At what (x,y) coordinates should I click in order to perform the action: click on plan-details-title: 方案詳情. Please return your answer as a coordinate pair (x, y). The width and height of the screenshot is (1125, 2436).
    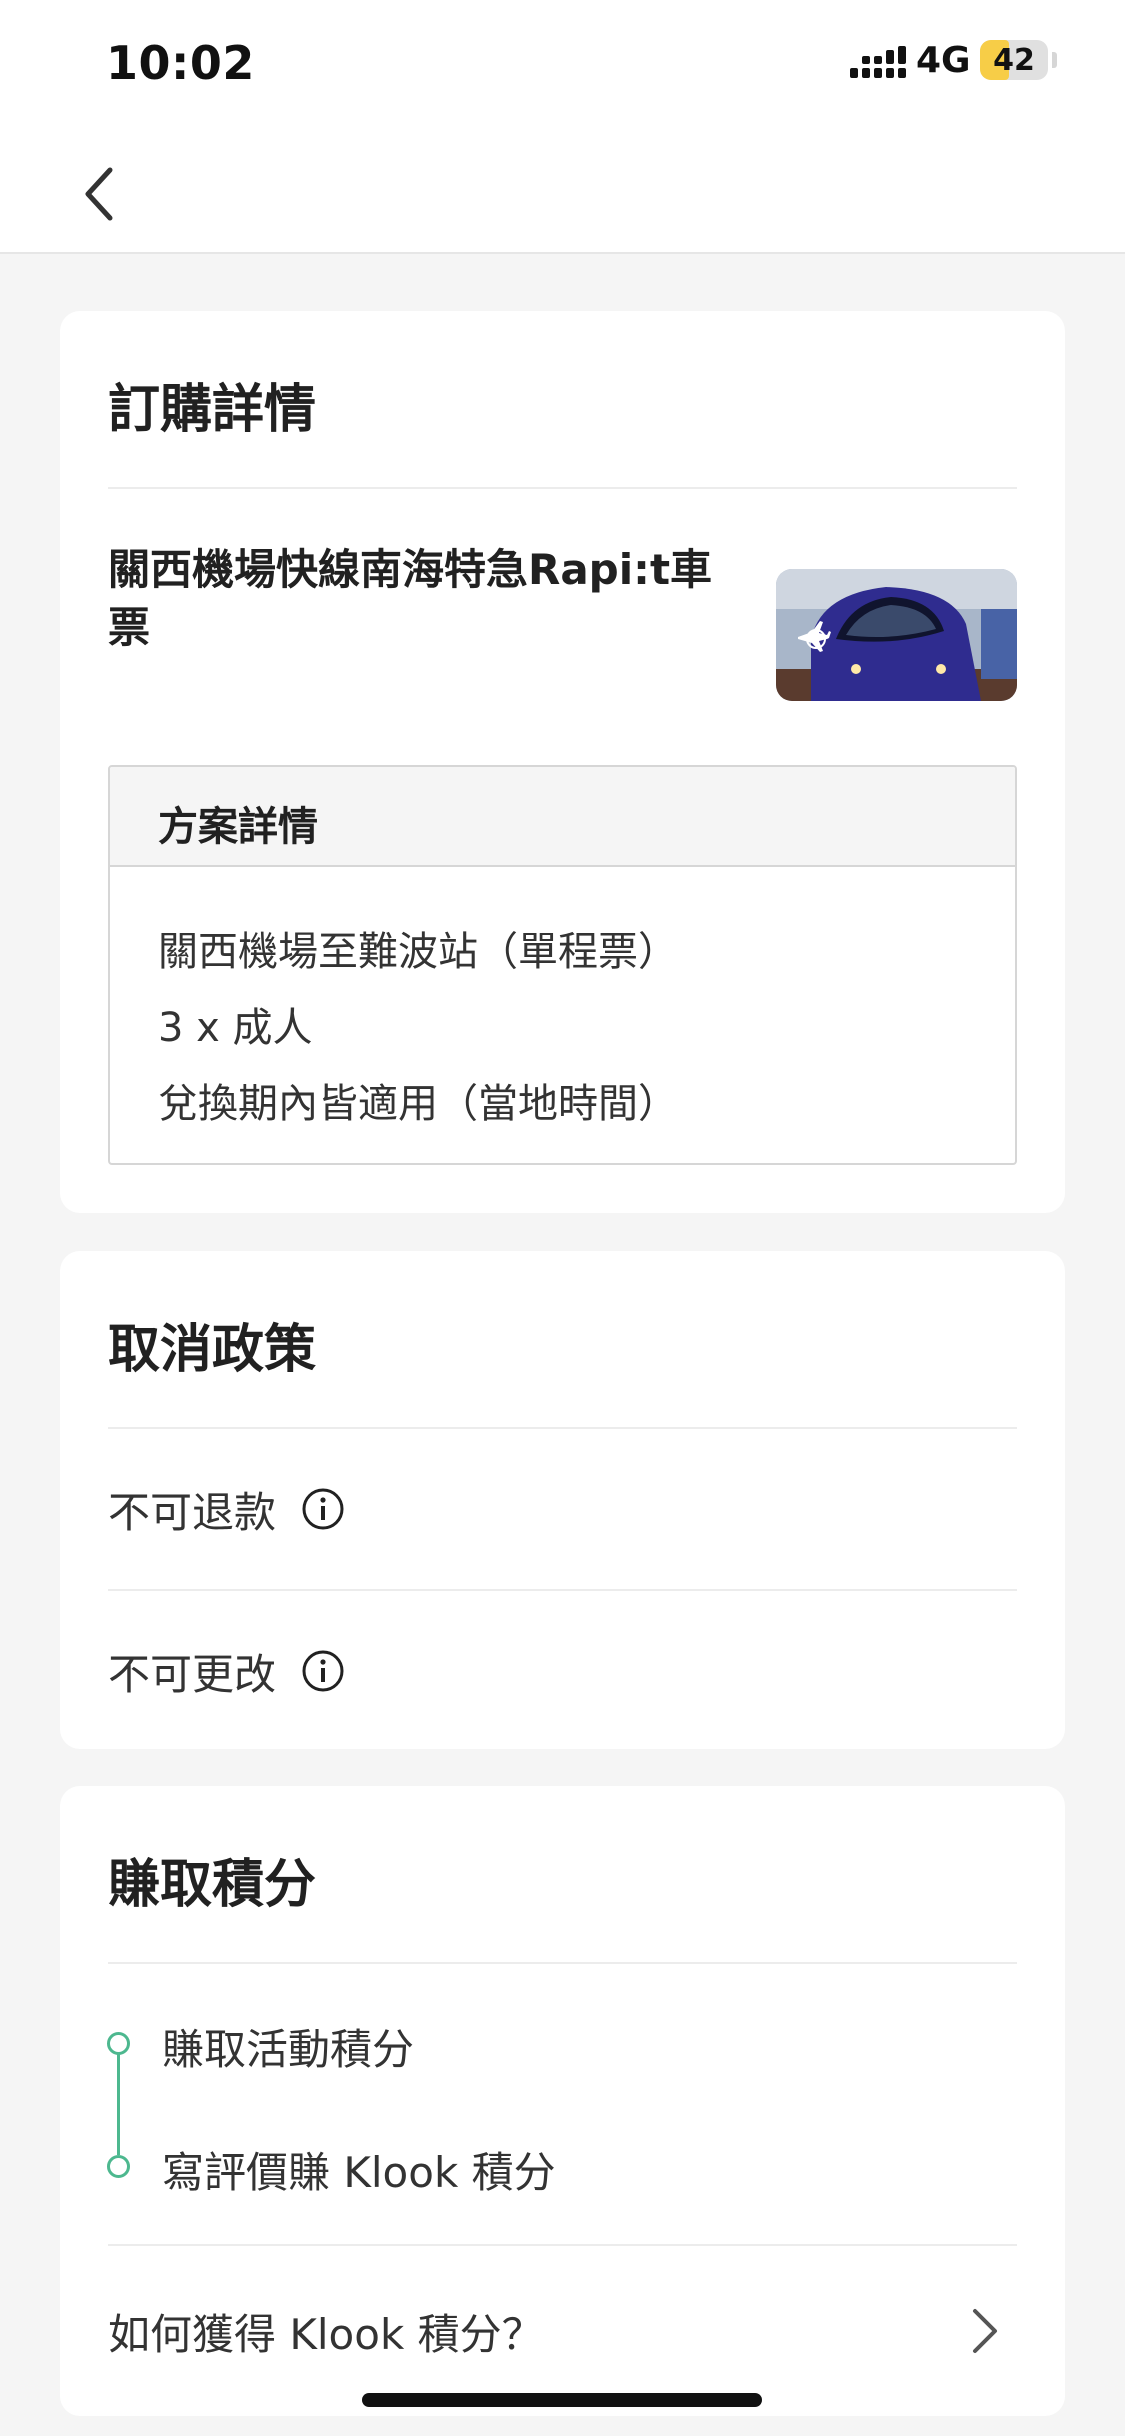
    Looking at the image, I should click on (238, 827).